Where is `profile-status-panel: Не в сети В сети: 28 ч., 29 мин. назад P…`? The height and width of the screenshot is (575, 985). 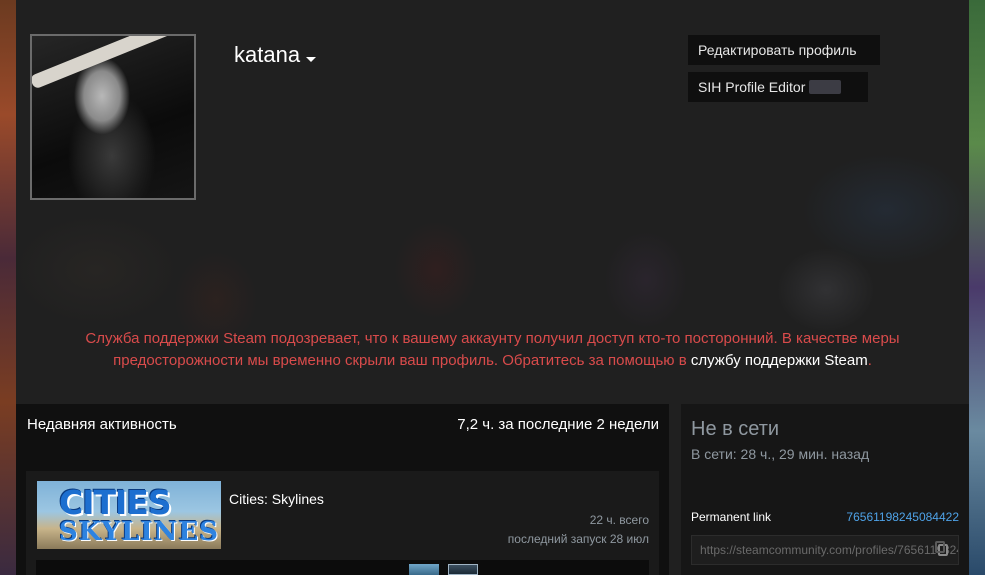
profile-status-panel: Не в сети В сети: 28 ч., 29 мин. назад P… is located at coordinates (825, 489).